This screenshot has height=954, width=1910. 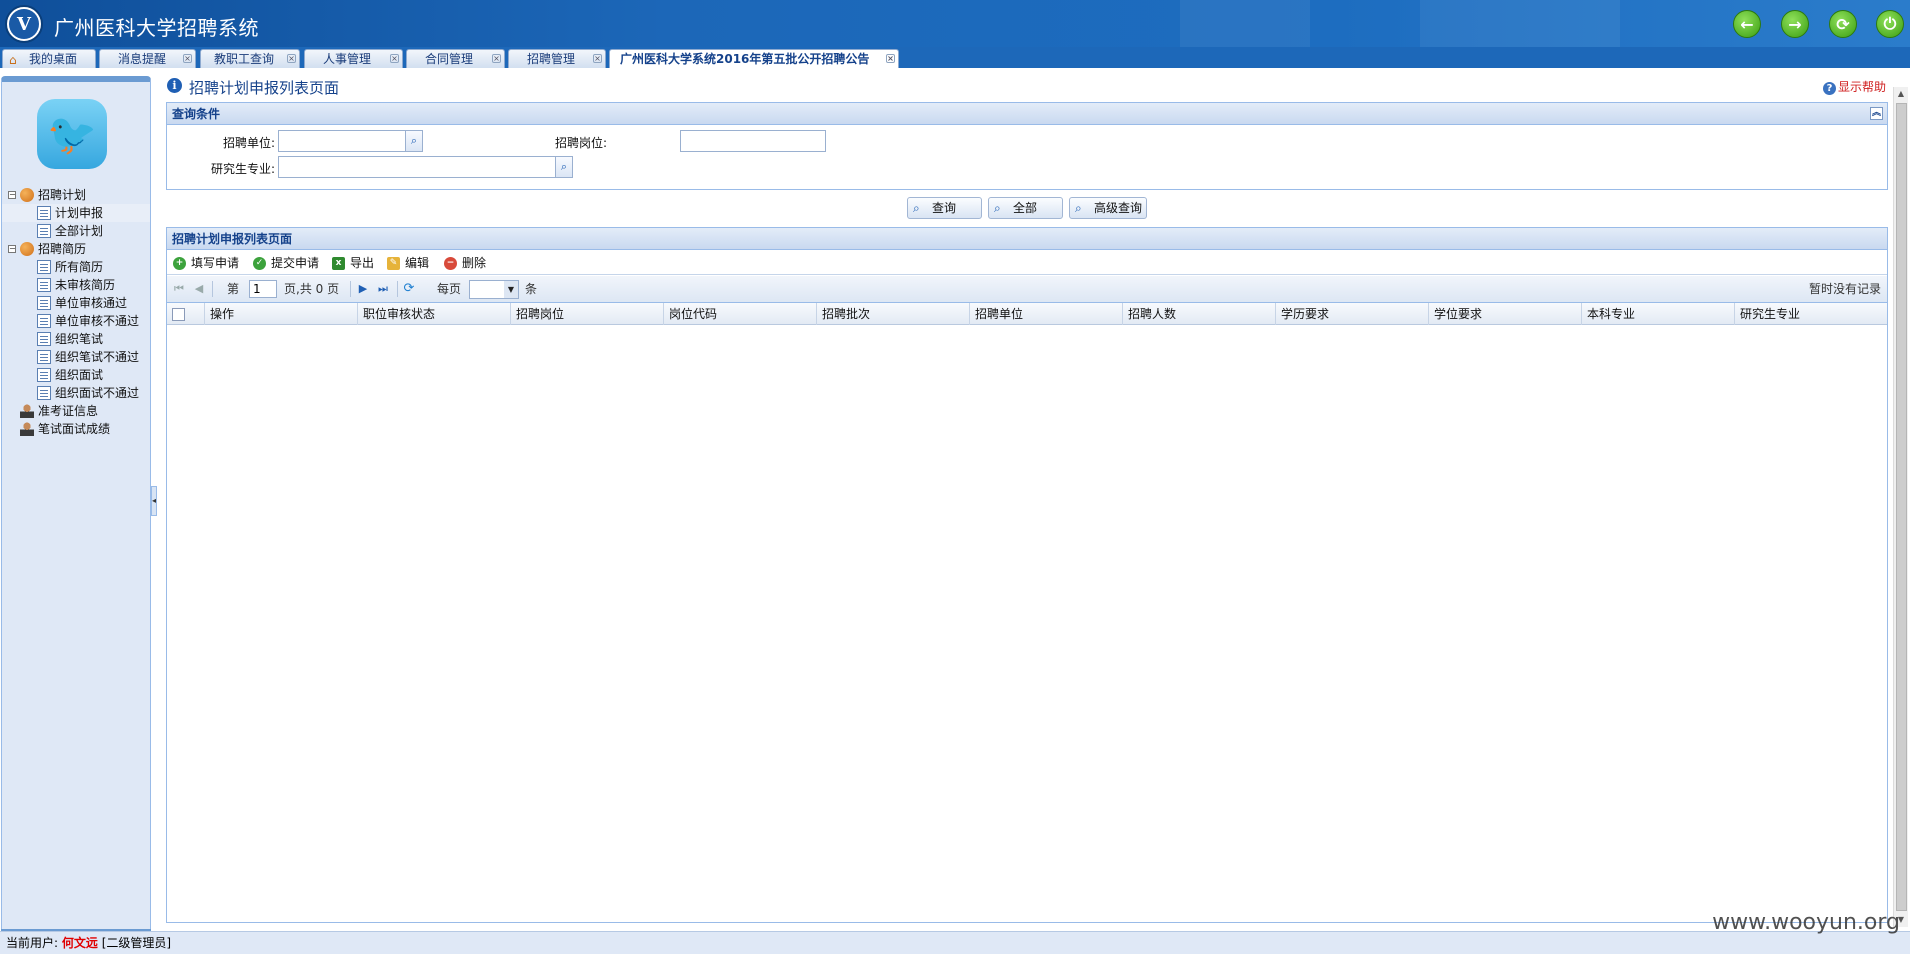 I want to click on tree-node-resumes: − 招聘简历, so click(x=76, y=249).